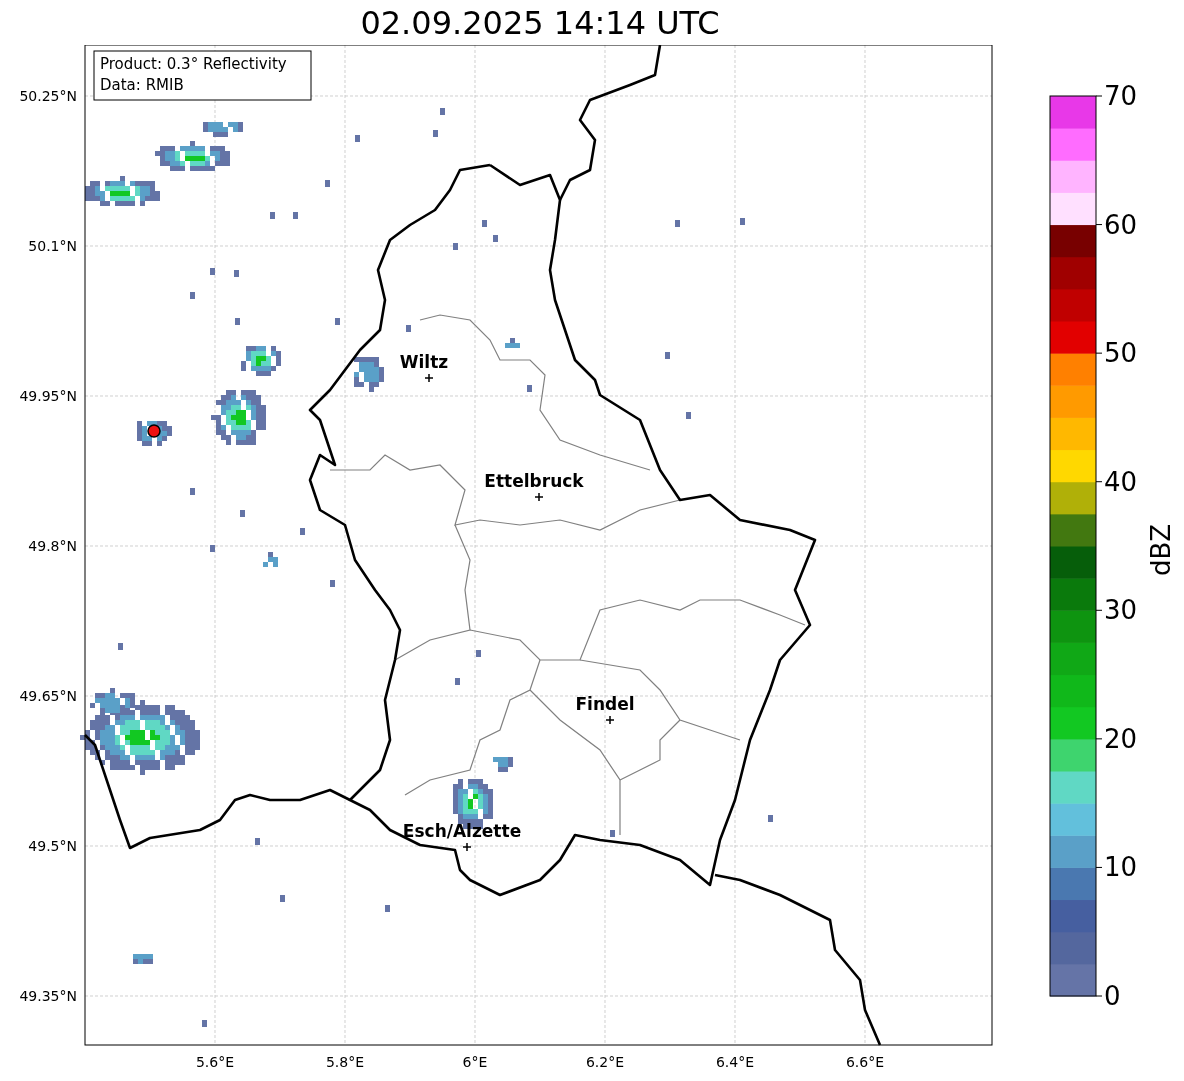 This screenshot has height=1081, width=1184. Describe the element at coordinates (345, 1062) in the screenshot. I see `longitude-label: 5.8°E` at that location.